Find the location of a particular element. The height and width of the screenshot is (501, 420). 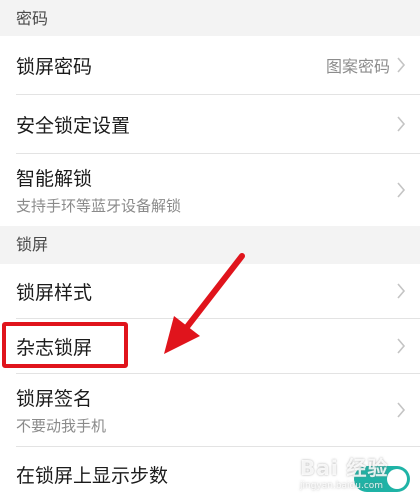

row-label: 在锁屏上显示步数 is located at coordinates (92, 475).